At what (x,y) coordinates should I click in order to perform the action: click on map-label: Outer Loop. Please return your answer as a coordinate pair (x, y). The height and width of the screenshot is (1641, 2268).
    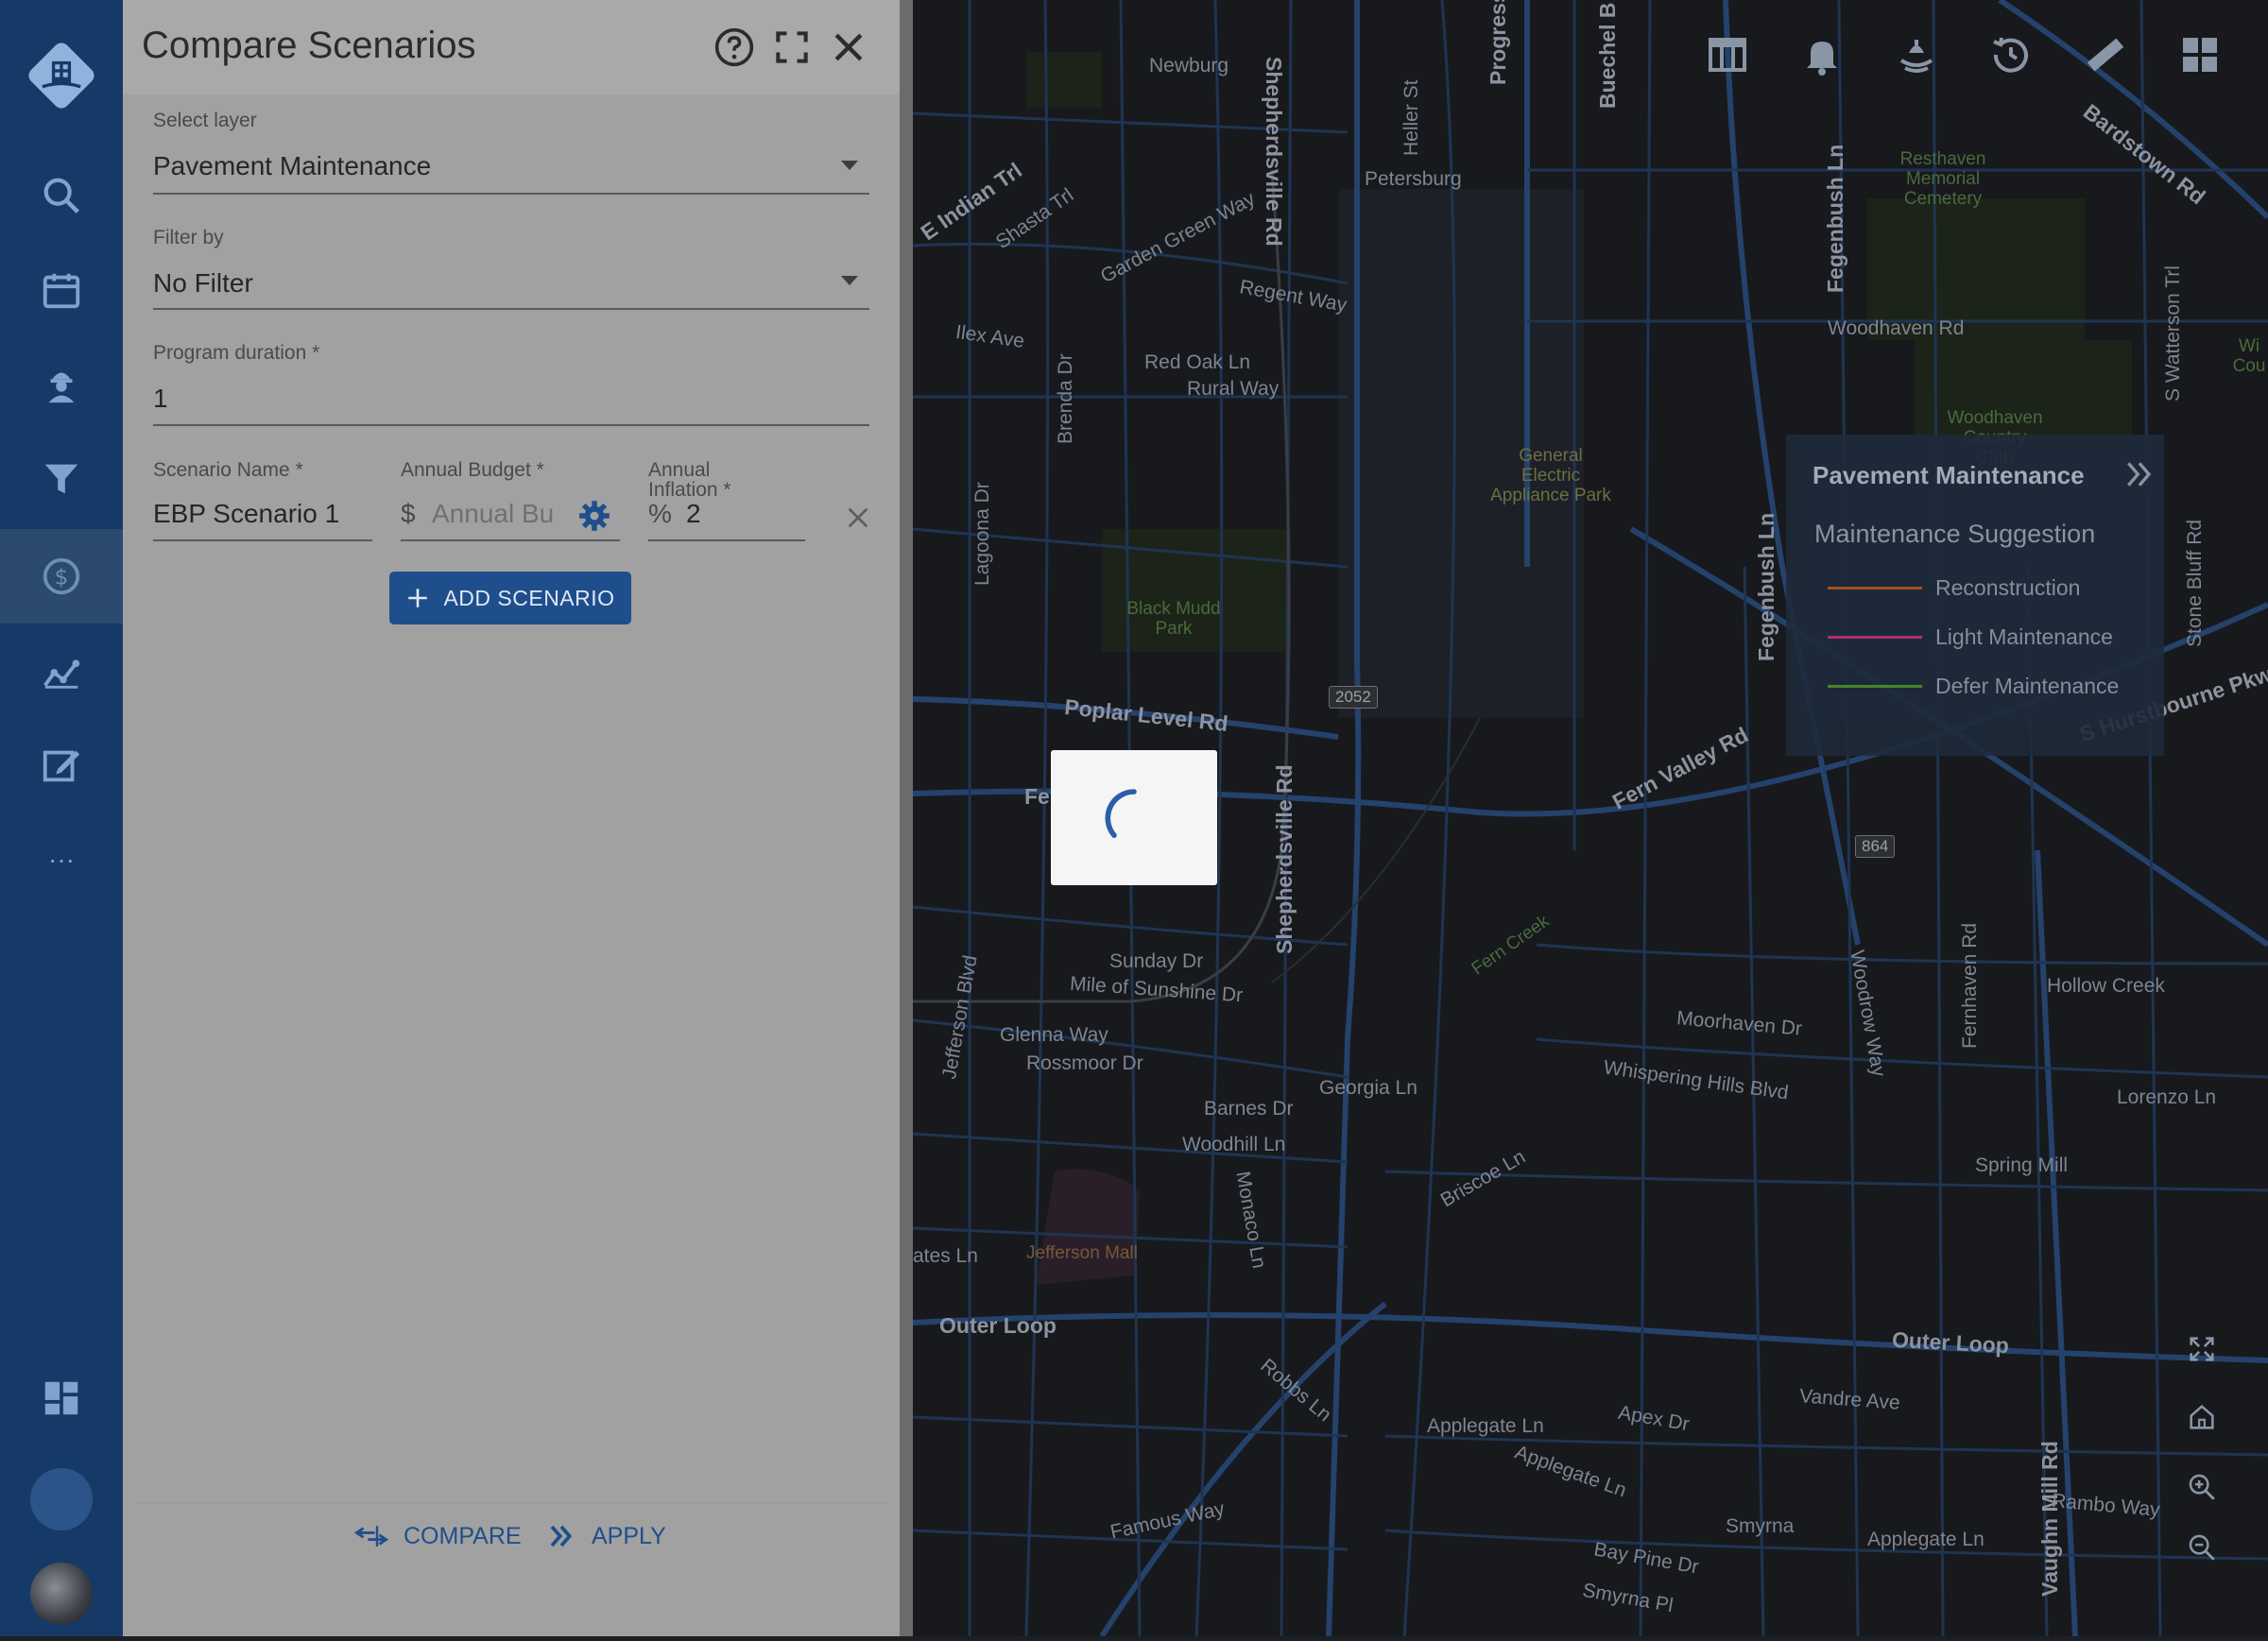
    Looking at the image, I should click on (998, 1325).